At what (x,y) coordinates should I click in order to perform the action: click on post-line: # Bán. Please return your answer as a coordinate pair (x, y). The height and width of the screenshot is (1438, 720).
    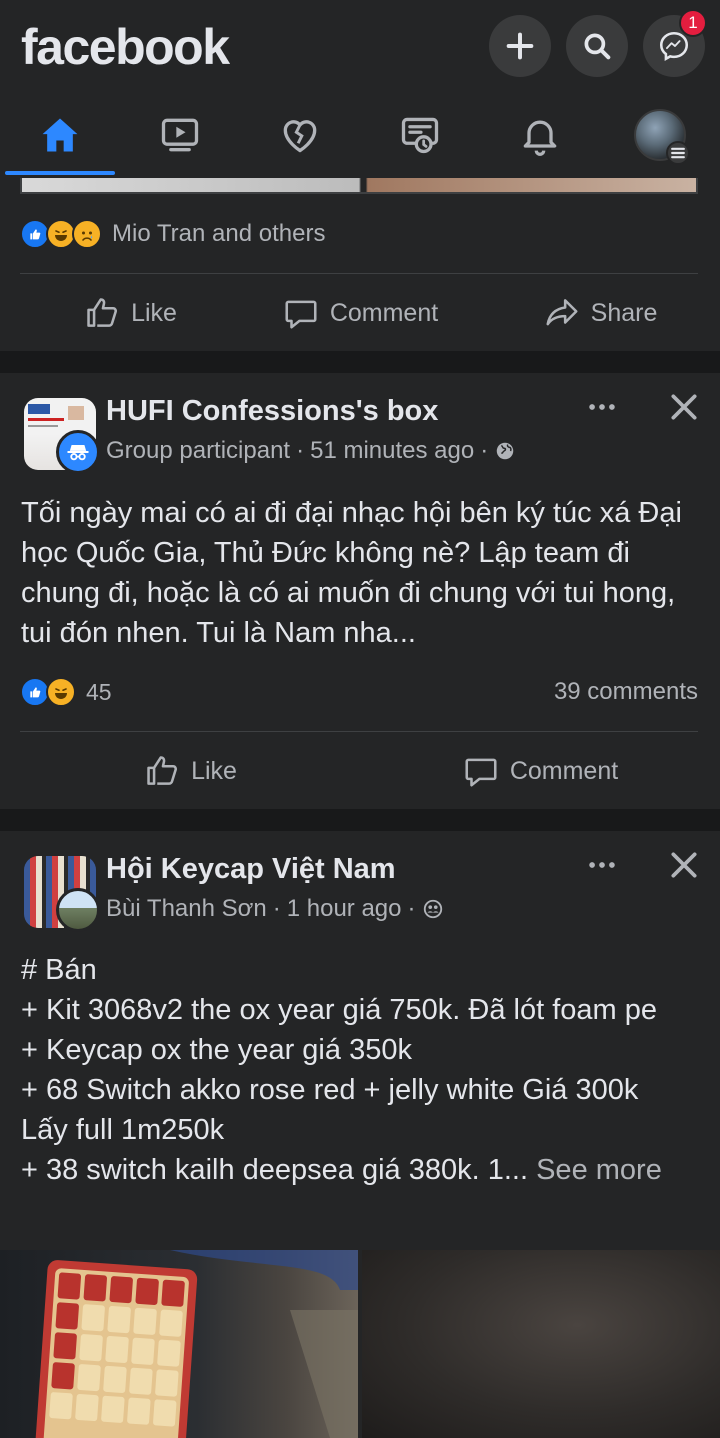
    Looking at the image, I should click on (59, 970).